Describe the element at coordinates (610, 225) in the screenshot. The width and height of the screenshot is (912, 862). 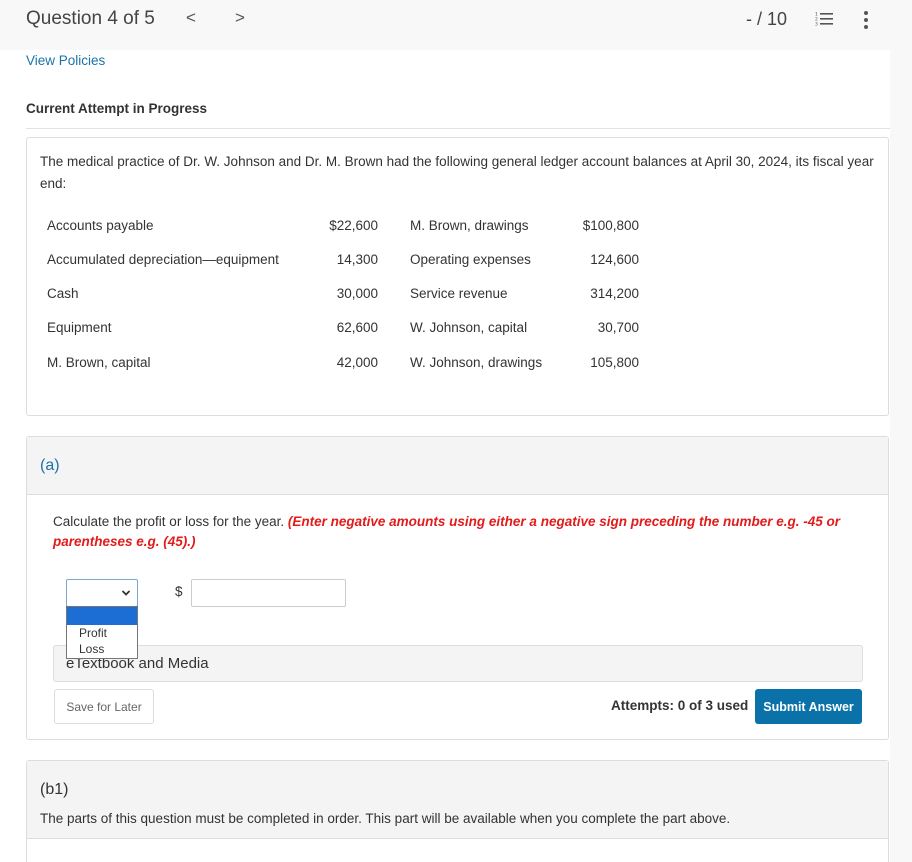
I see `account-amount: $100,800` at that location.